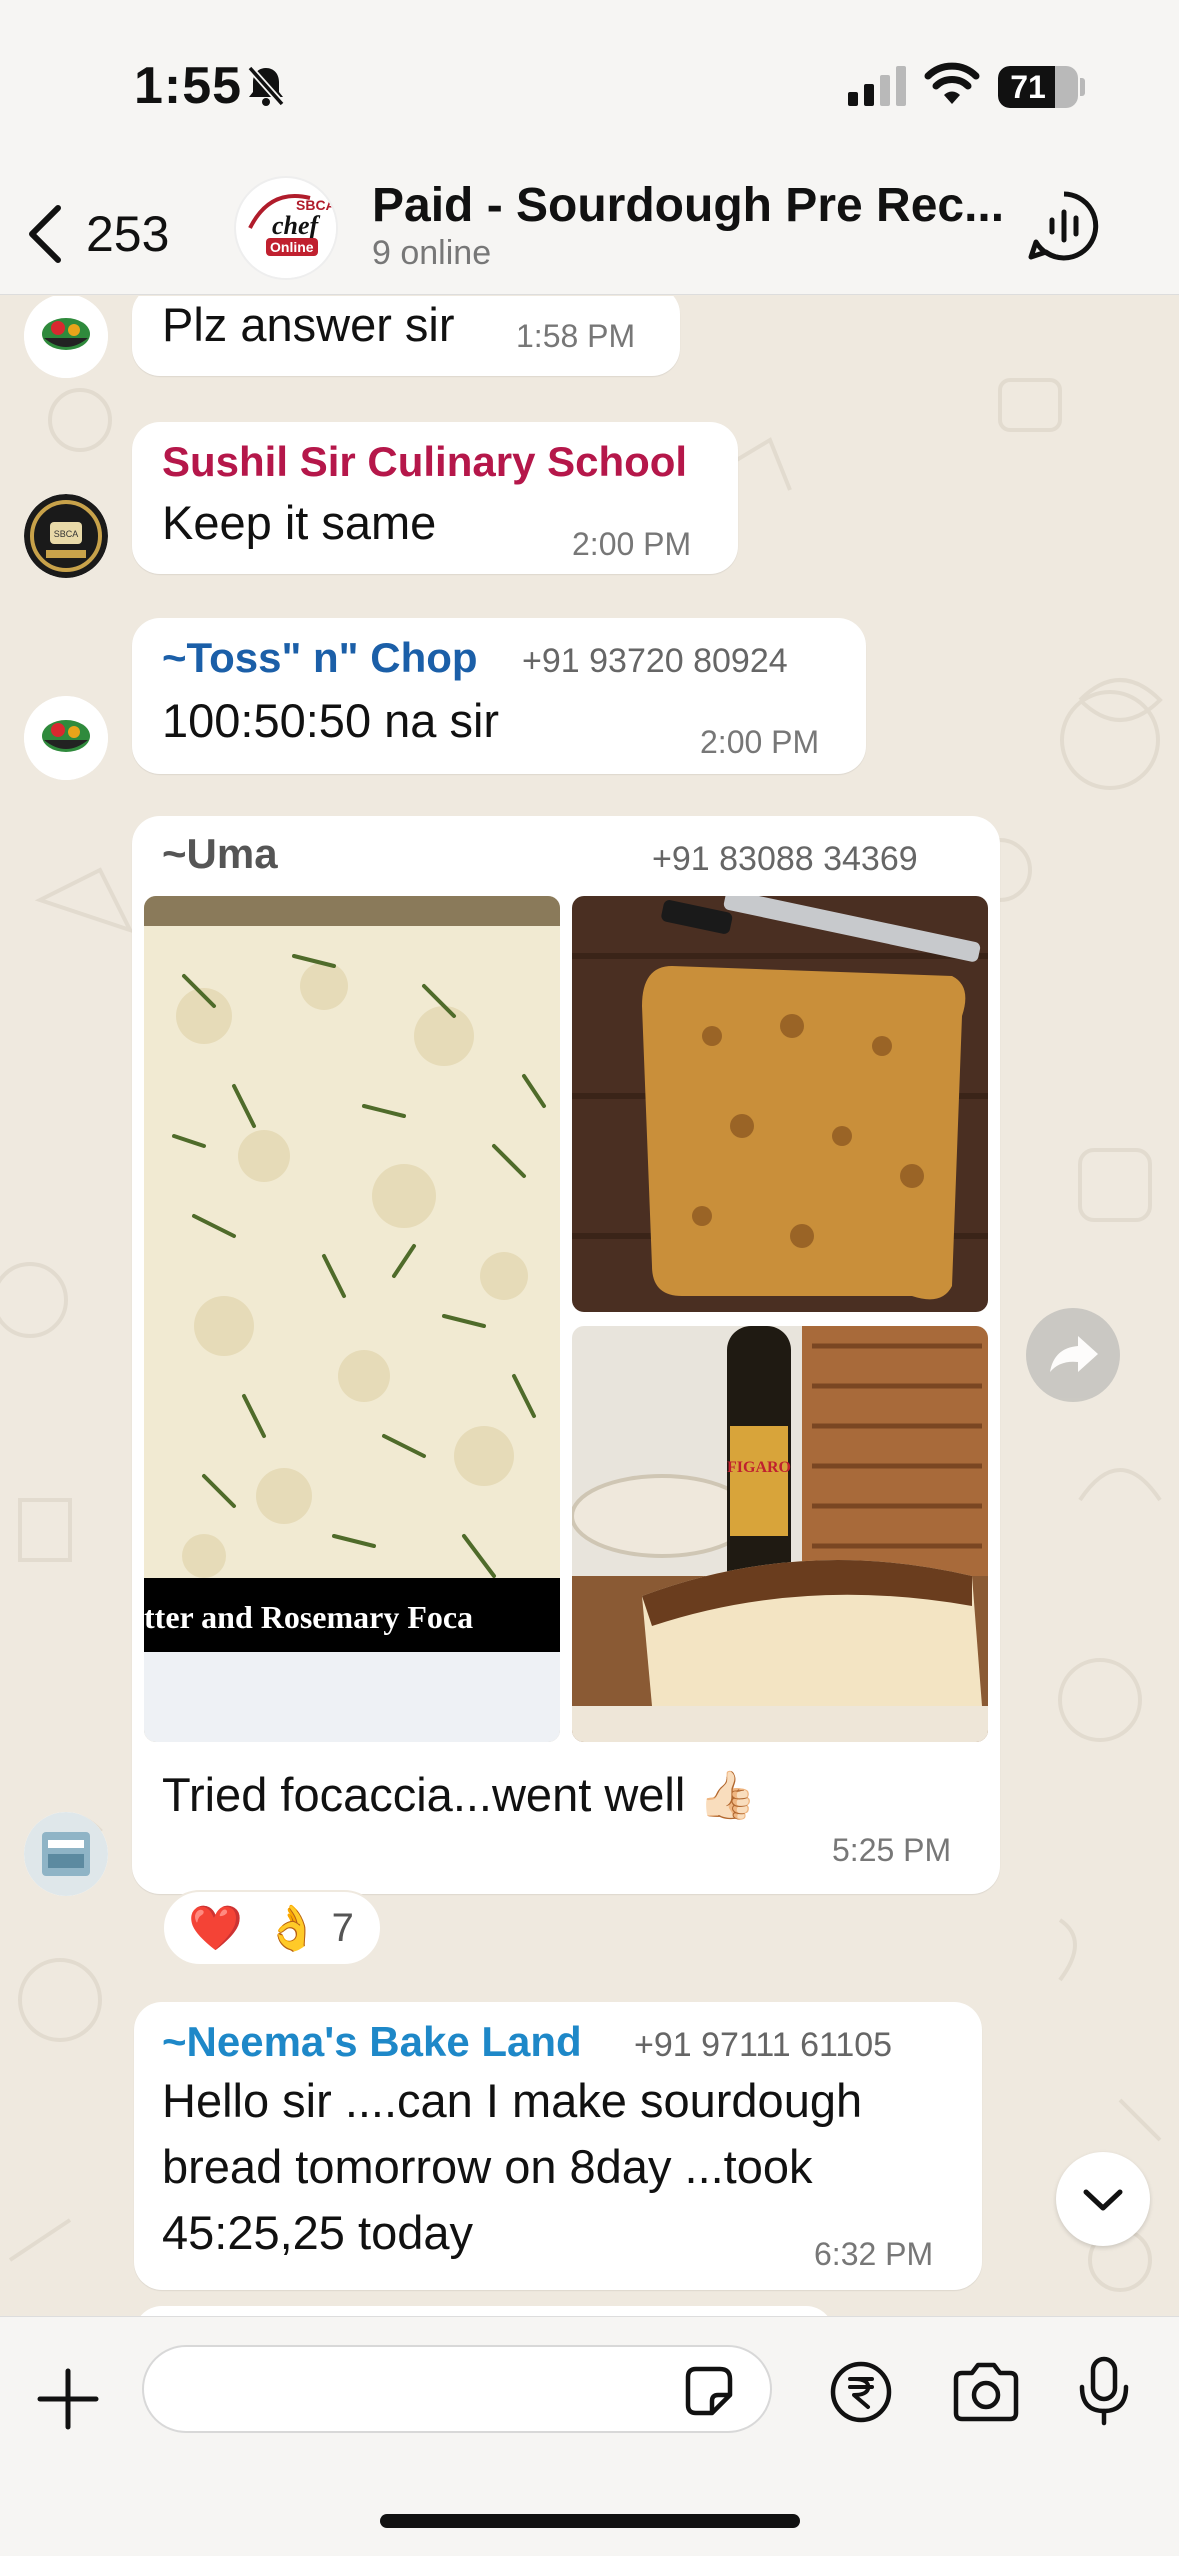 This screenshot has height=2556, width=1179. What do you see at coordinates (296, 225) in the screenshot?
I see `avatar-text-mid: chef` at bounding box center [296, 225].